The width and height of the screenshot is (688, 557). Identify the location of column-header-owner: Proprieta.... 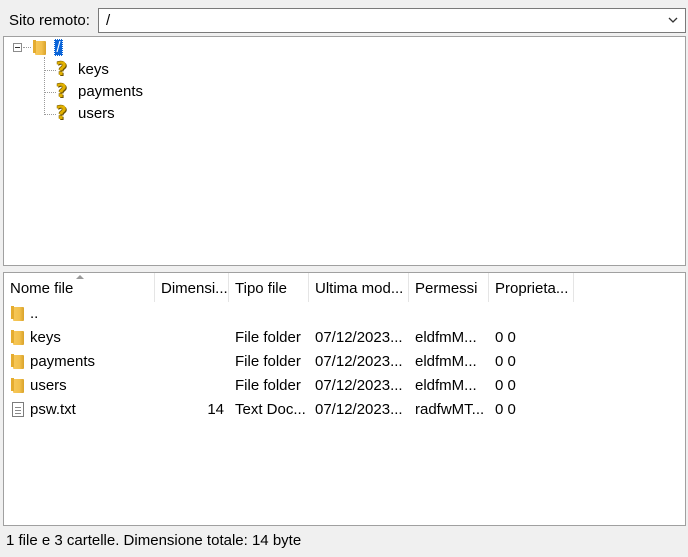
(531, 287).